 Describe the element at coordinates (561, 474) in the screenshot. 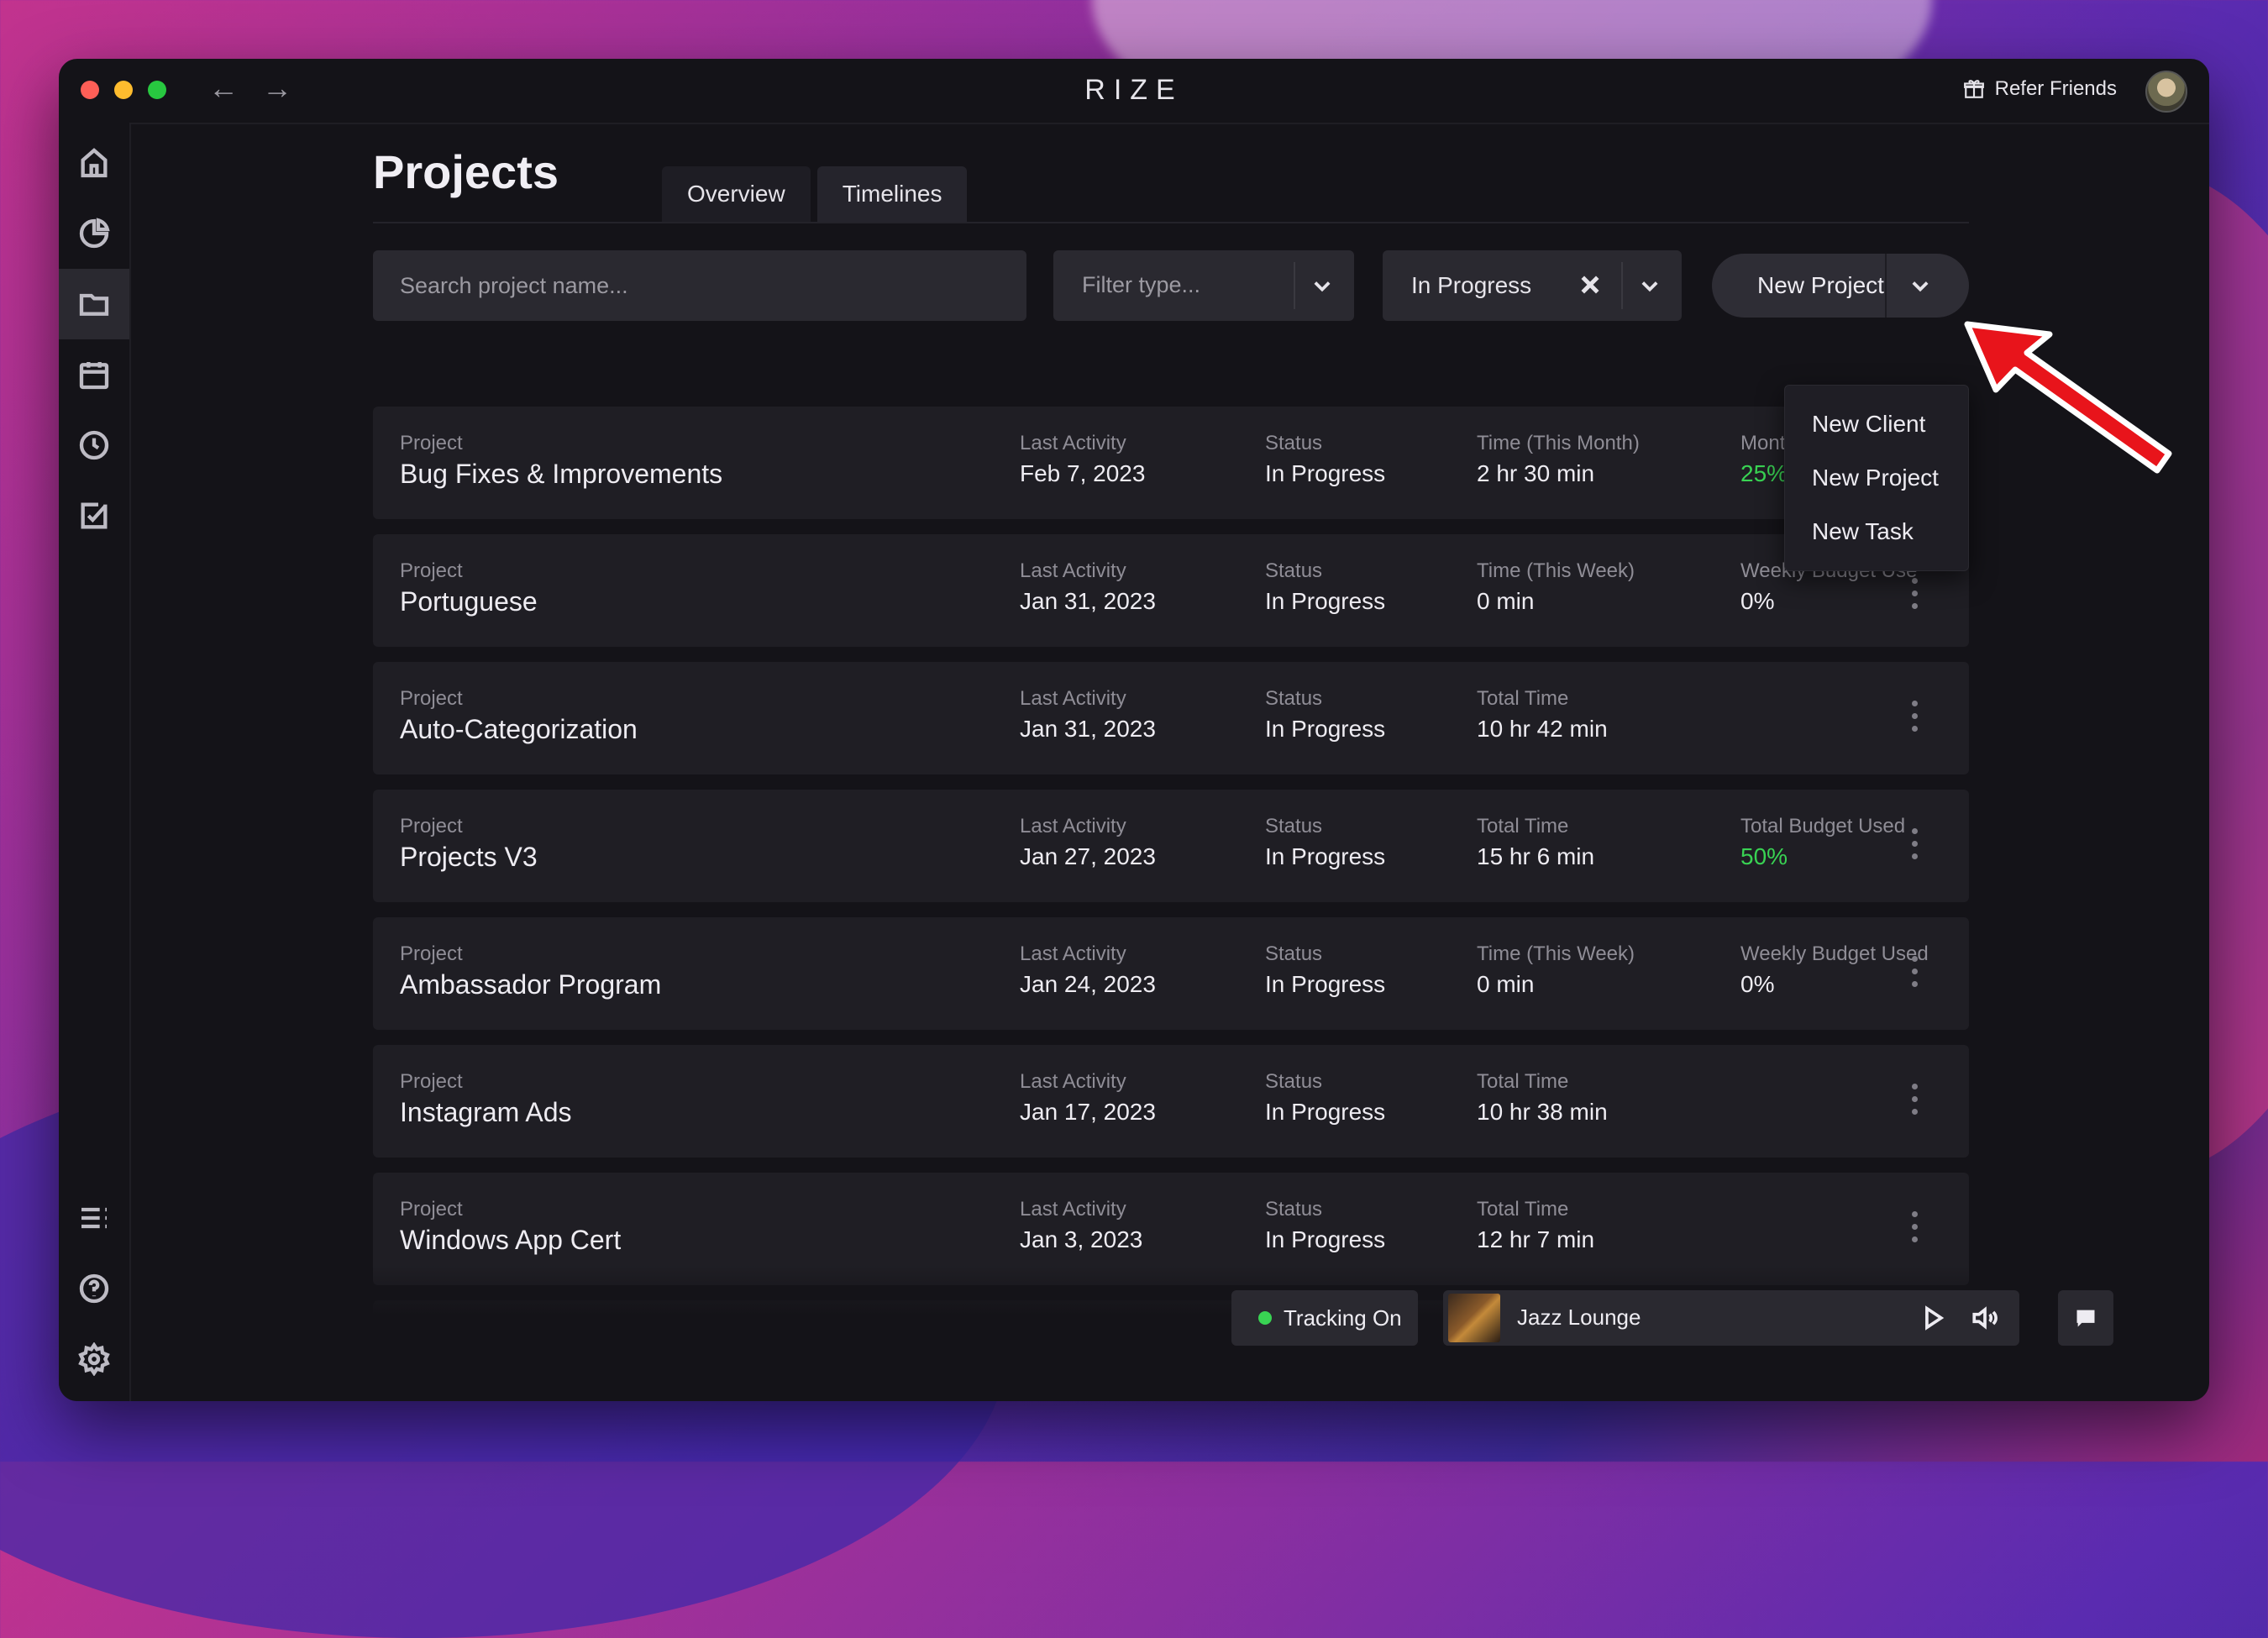

I see `project-name: Bug Fixes & Improvements` at that location.